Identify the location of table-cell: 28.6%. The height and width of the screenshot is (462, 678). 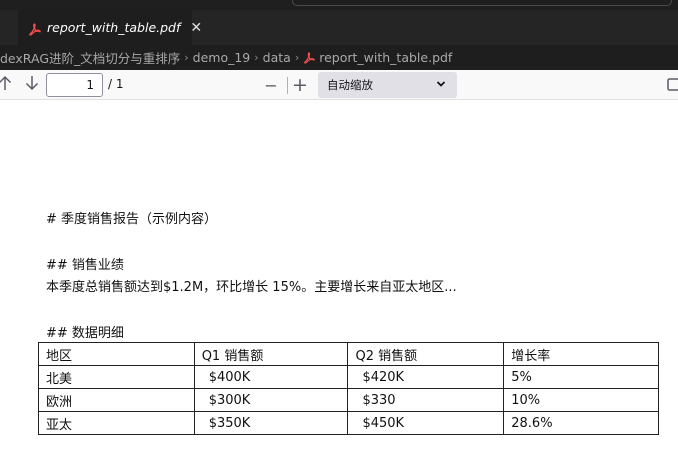
(581, 423).